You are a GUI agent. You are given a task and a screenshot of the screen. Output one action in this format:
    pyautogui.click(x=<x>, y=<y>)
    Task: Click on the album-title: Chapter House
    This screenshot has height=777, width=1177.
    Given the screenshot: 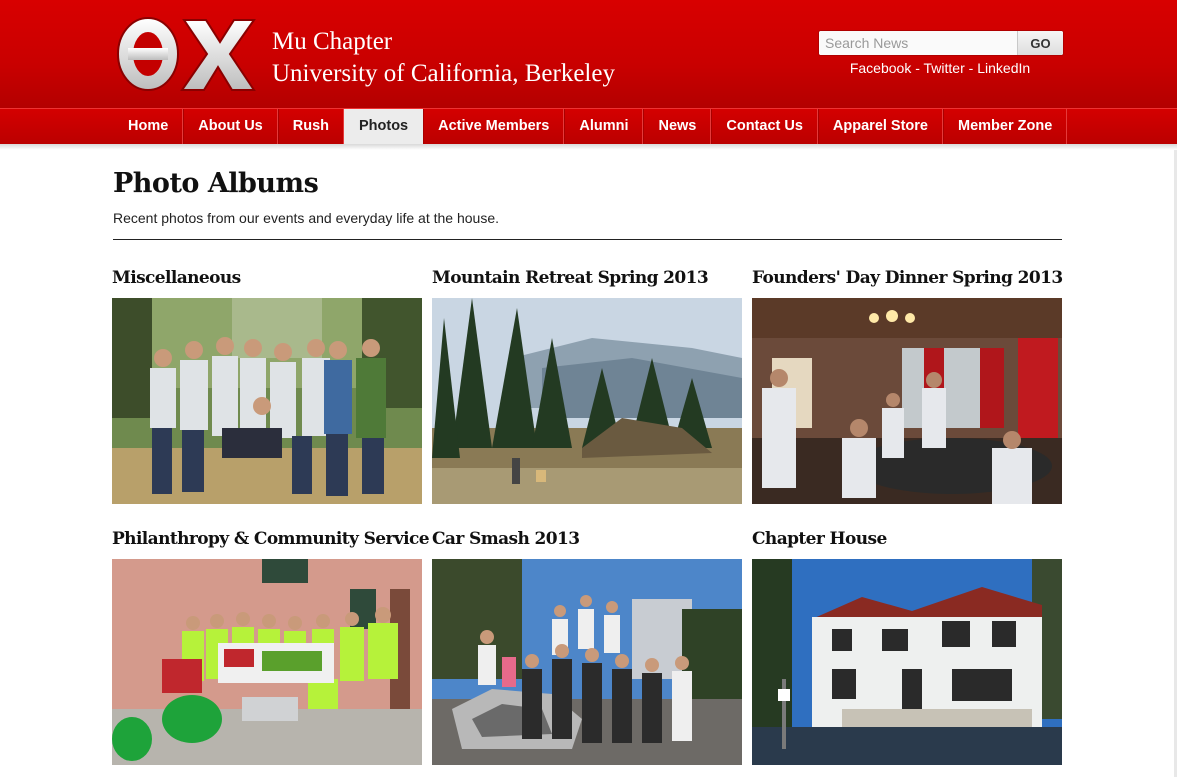 What is the action you would take?
    pyautogui.click(x=907, y=539)
    